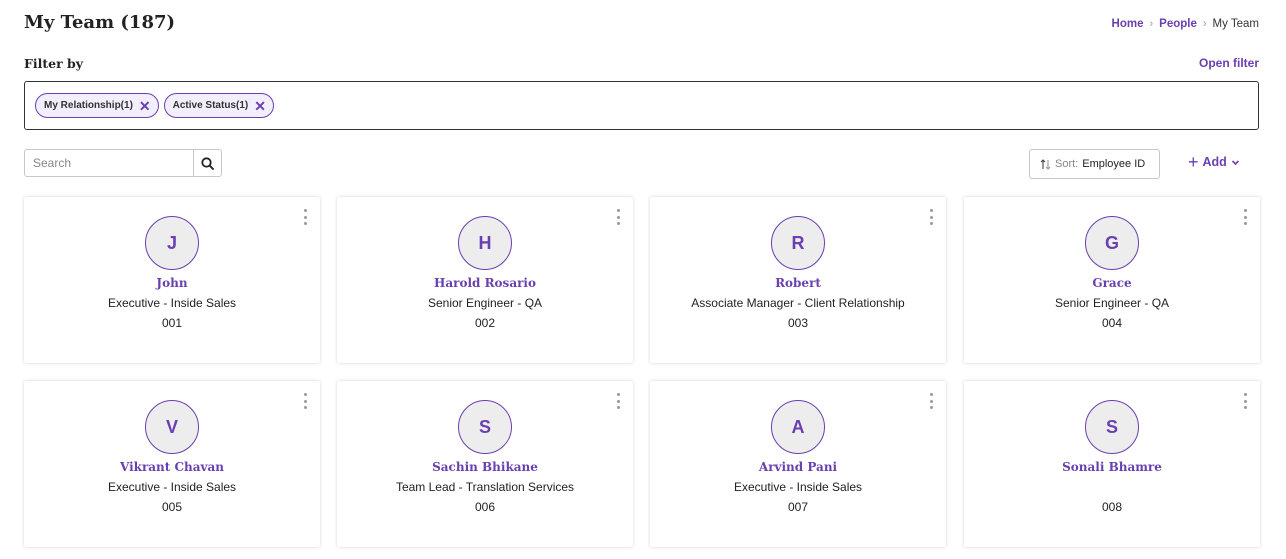 This screenshot has height=559, width=1286. I want to click on filter-chip-my-relationship: My Relationship(1) ✕, so click(97, 105).